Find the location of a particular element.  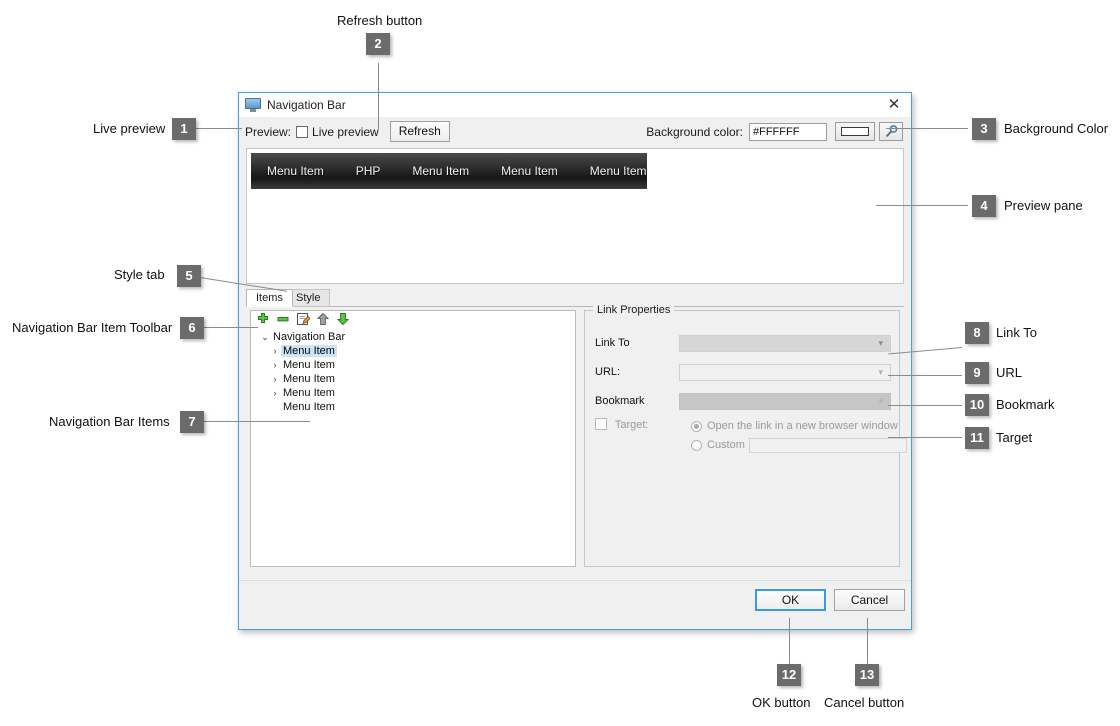

navigation-bar-item-toolbar is located at coordinates (413, 318).